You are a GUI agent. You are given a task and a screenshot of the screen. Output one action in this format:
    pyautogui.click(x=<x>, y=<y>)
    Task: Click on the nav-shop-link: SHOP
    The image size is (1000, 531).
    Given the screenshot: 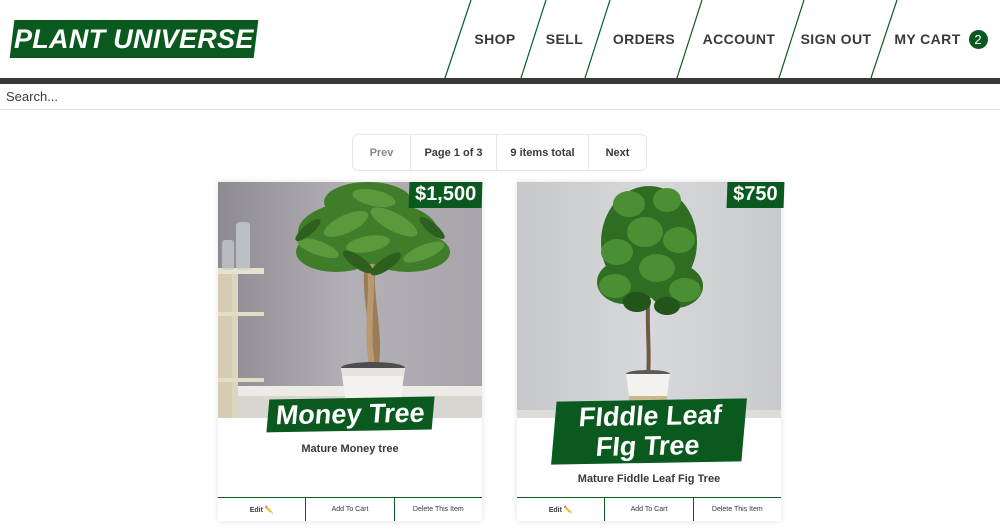 What is the action you would take?
    pyautogui.click(x=495, y=39)
    